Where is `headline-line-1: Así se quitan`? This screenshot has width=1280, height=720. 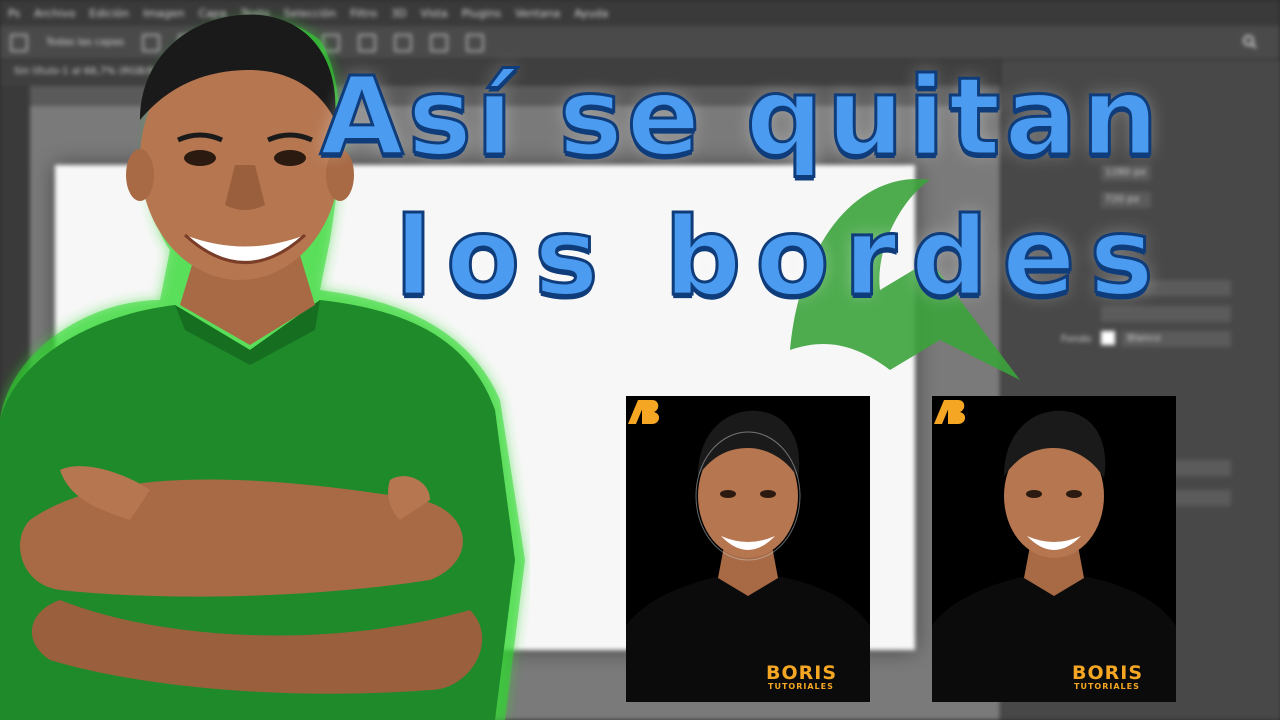
headline-line-1: Así se quitan is located at coordinates (740, 118).